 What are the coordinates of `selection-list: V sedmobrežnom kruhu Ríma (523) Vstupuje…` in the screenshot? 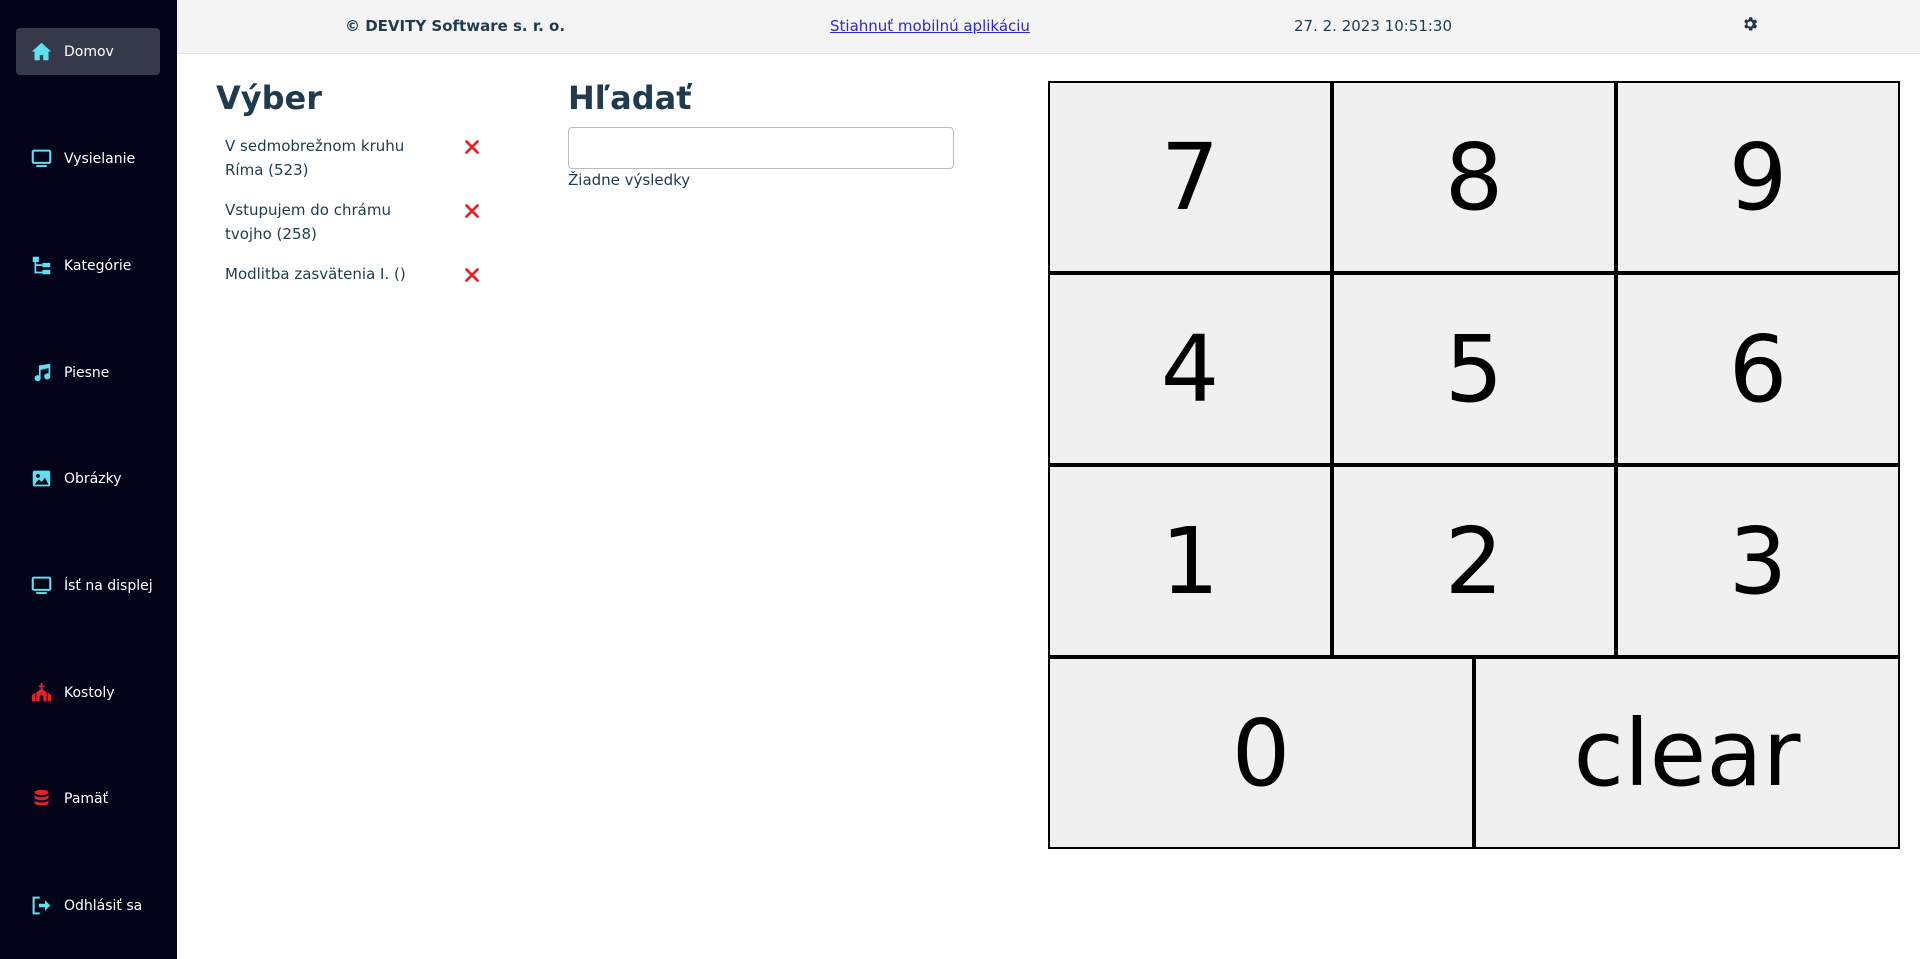 It's located at (360, 218).